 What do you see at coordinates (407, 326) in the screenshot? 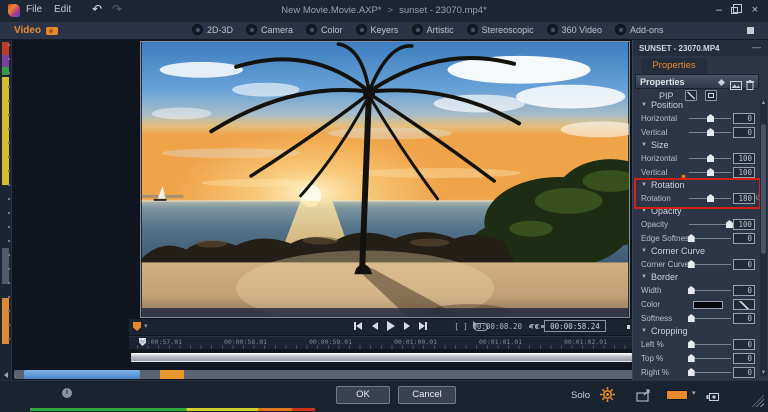
I see `step-forward-button` at bounding box center [407, 326].